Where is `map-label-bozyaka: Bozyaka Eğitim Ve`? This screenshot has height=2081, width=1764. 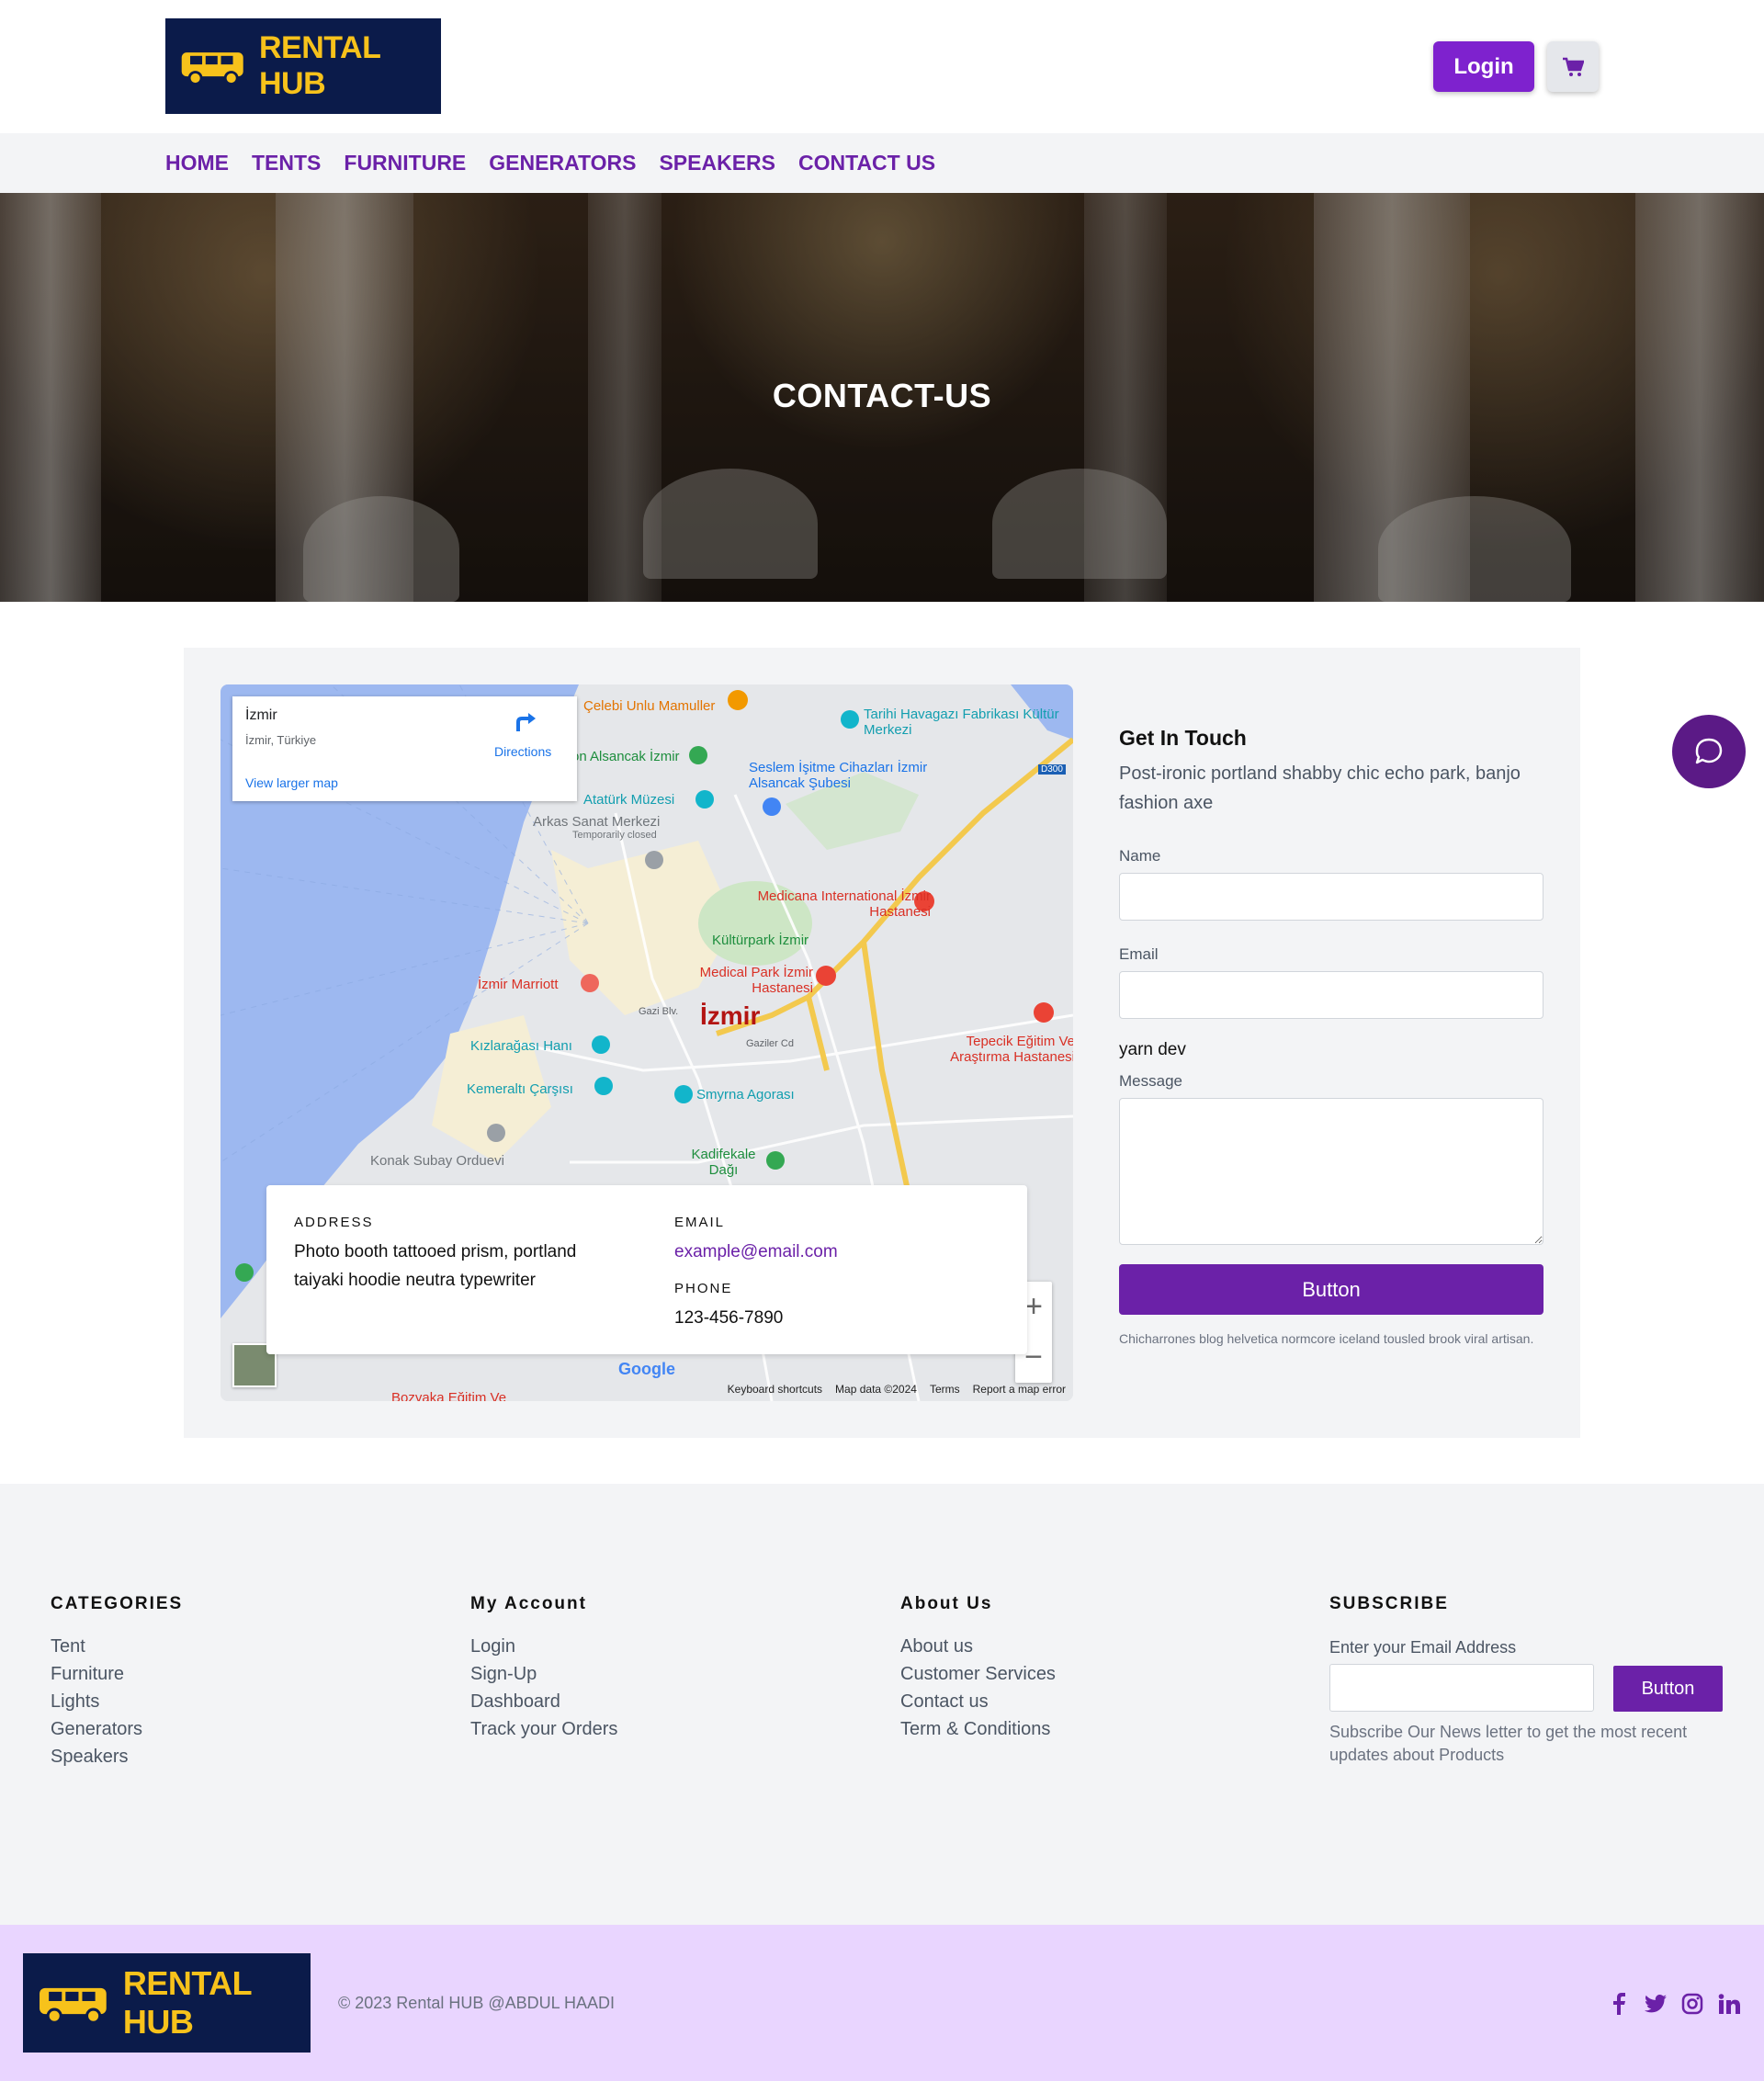
map-label-bozyaka: Bozyaka Eğitim Ve is located at coordinates (449, 1395).